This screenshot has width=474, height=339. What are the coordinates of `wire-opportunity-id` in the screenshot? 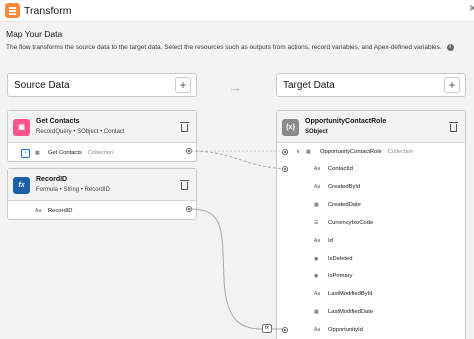 It's located at (226, 269).